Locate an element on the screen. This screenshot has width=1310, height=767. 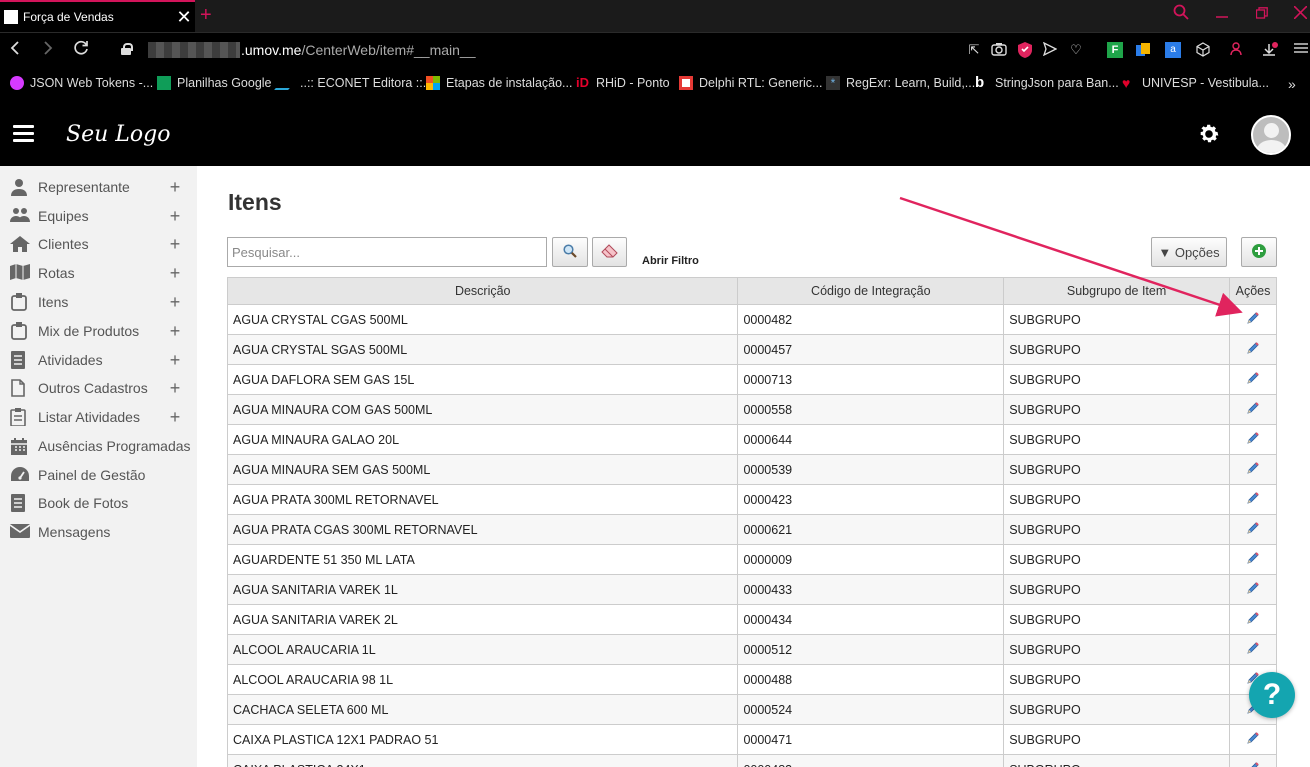
table-row: ALCOOL ARAUCARIA 98 1L 0000488 SUBGRUPO is located at coordinates (752, 679).